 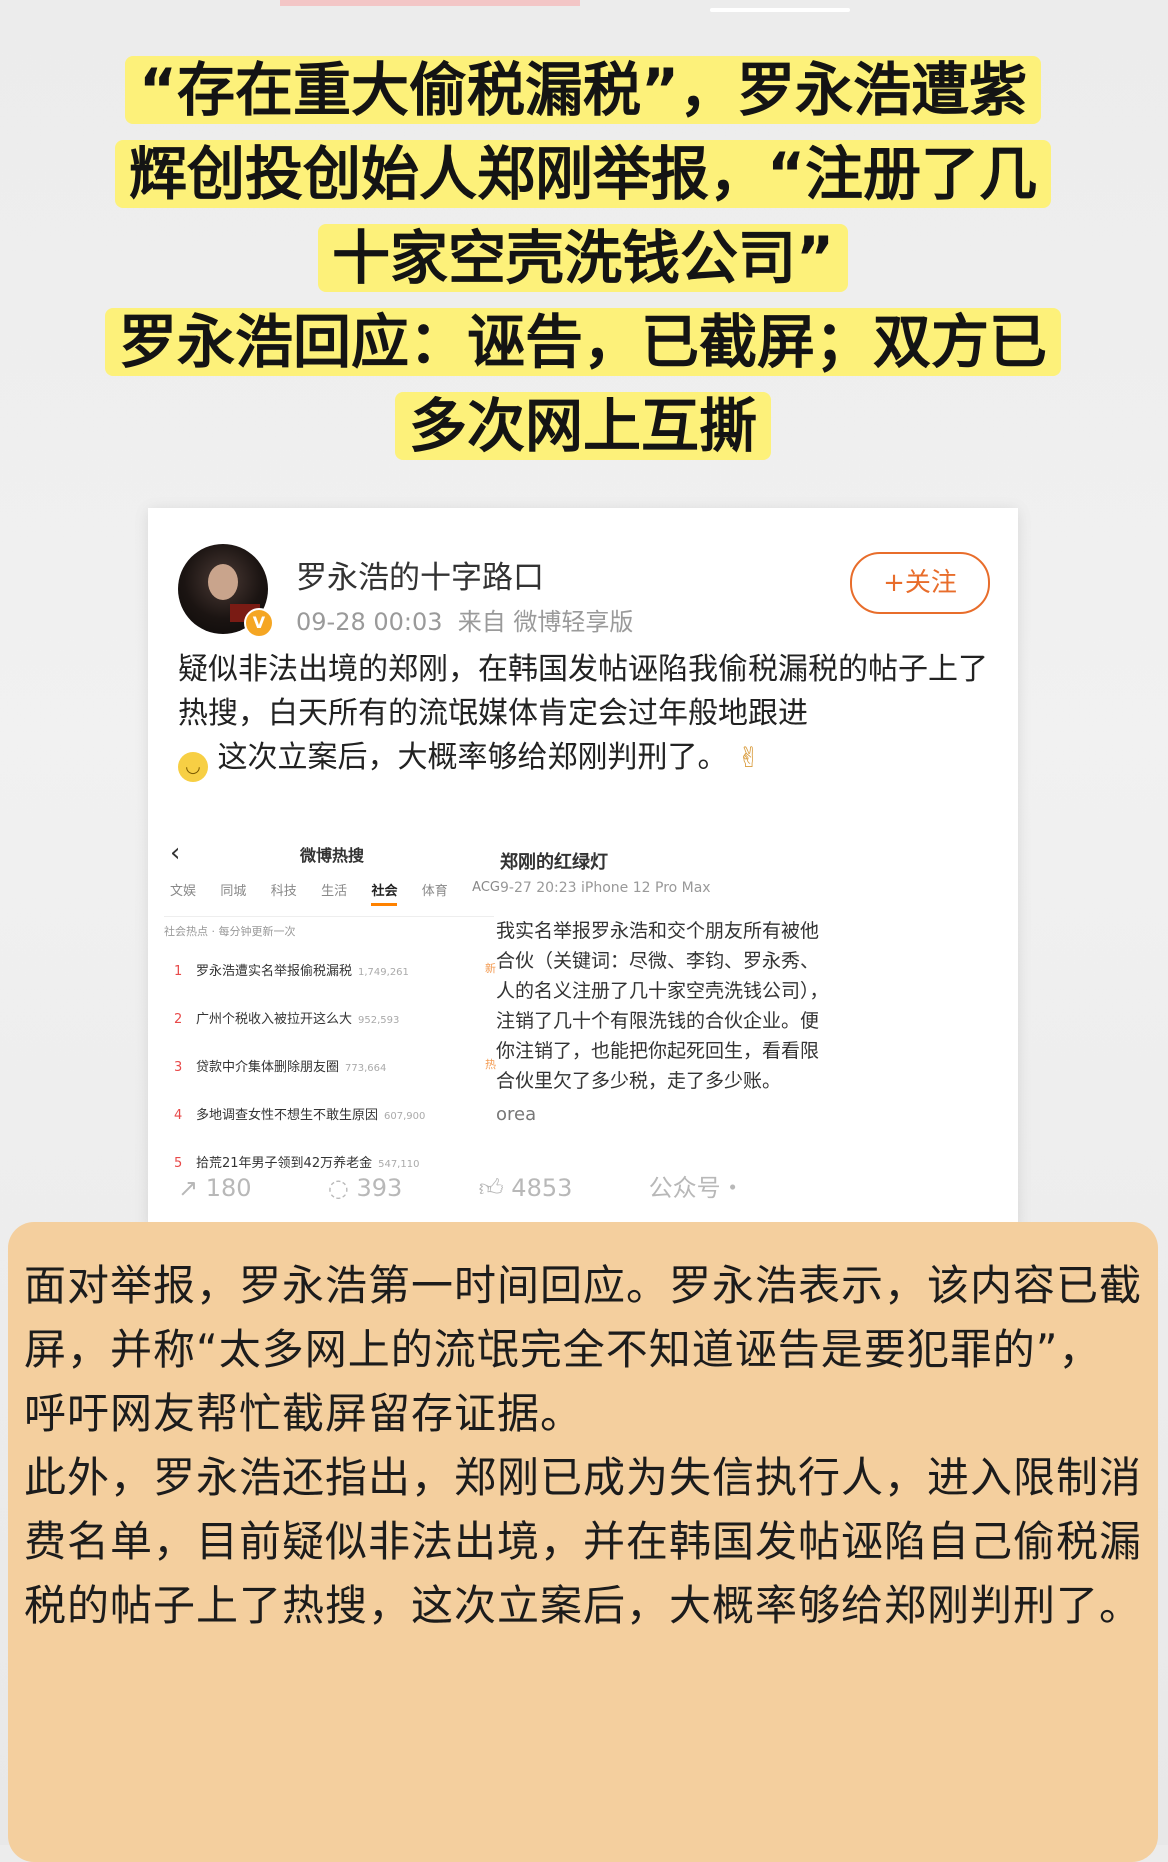 What do you see at coordinates (228, 1188) in the screenshot?
I see `repost-count: 180` at bounding box center [228, 1188].